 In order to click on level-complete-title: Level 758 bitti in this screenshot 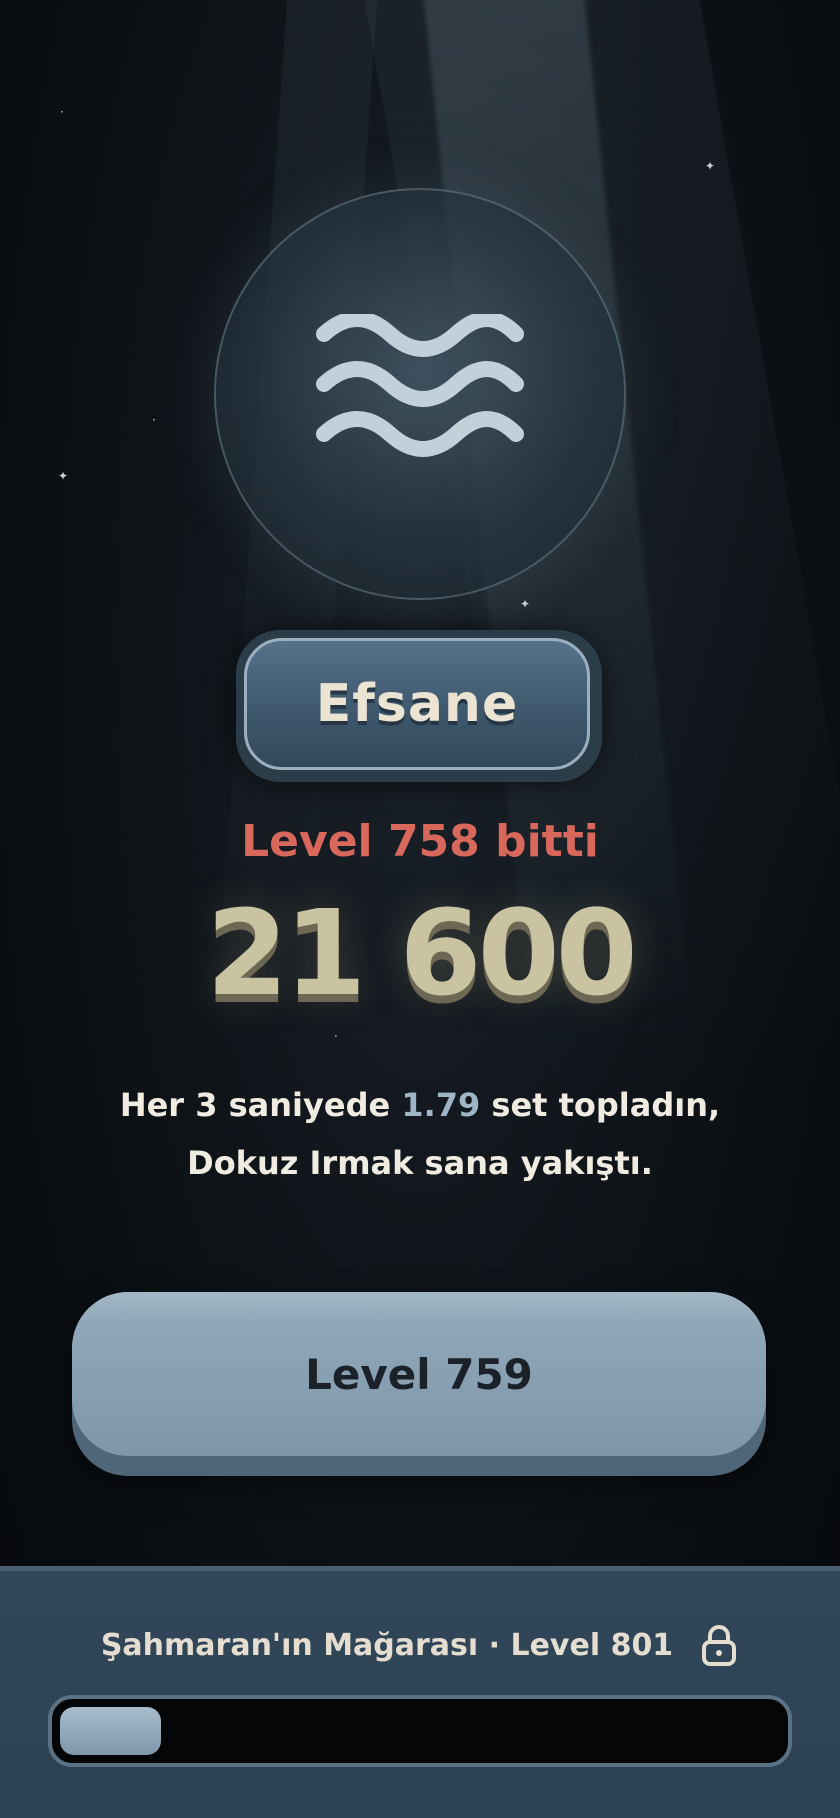, I will do `click(420, 841)`.